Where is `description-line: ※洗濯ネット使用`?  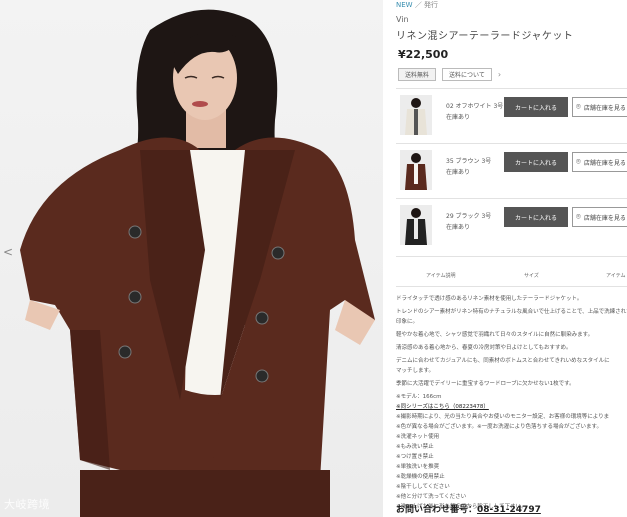 description-line: ※洗濯ネット使用 is located at coordinates (418, 437).